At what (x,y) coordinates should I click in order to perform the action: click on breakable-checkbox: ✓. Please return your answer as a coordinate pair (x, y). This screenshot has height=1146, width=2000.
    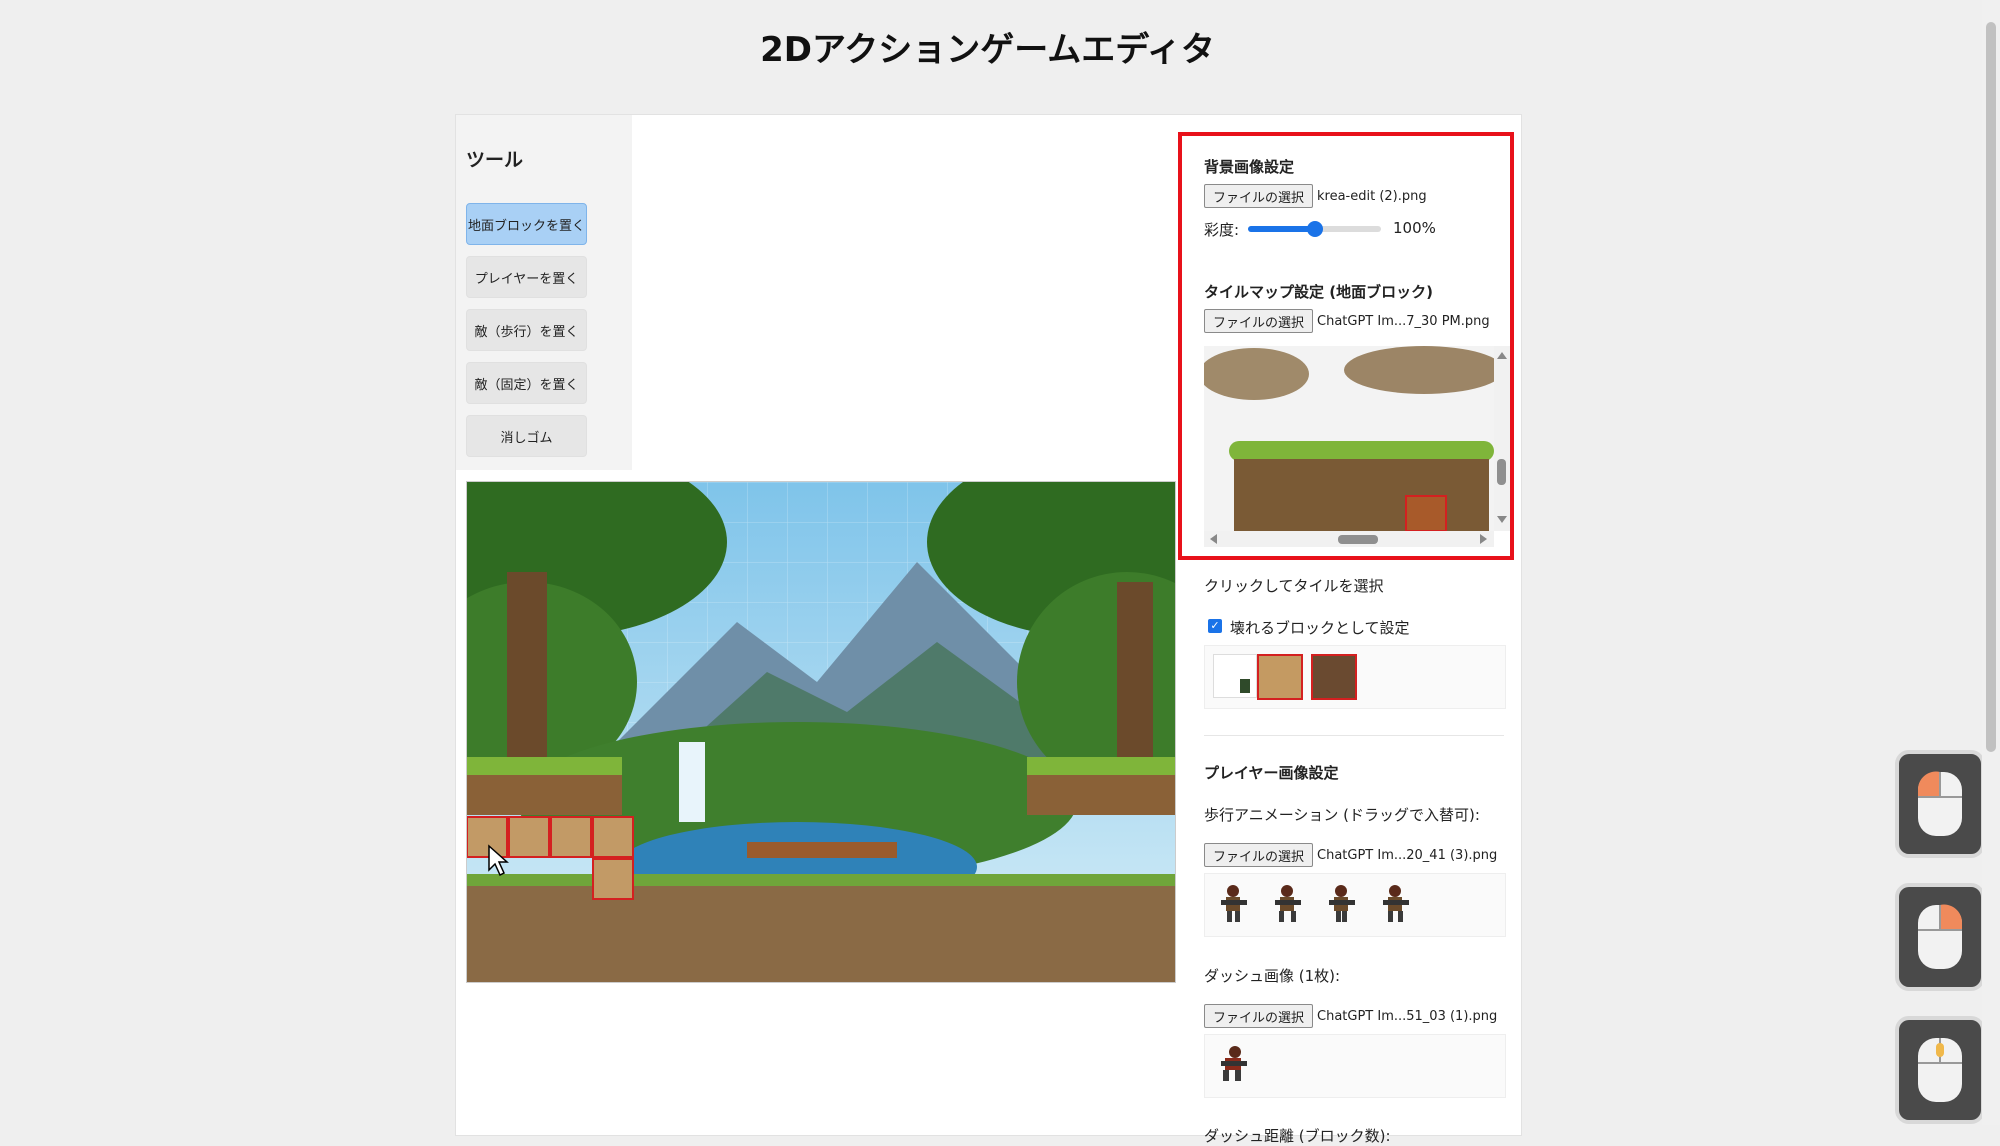
    Looking at the image, I should click on (1215, 626).